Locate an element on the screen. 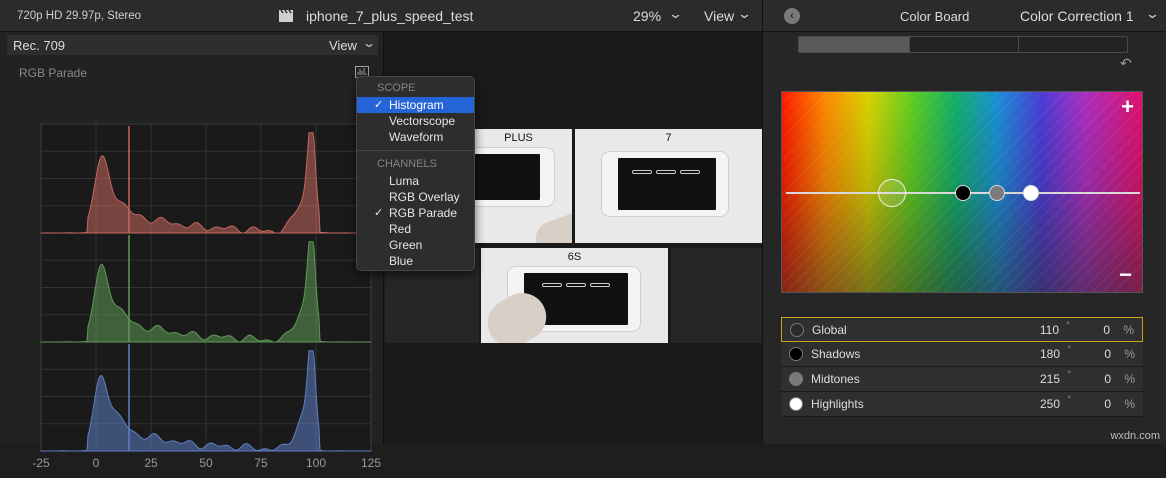 The image size is (1166, 478). menu-item-green: Green is located at coordinates (415, 245).